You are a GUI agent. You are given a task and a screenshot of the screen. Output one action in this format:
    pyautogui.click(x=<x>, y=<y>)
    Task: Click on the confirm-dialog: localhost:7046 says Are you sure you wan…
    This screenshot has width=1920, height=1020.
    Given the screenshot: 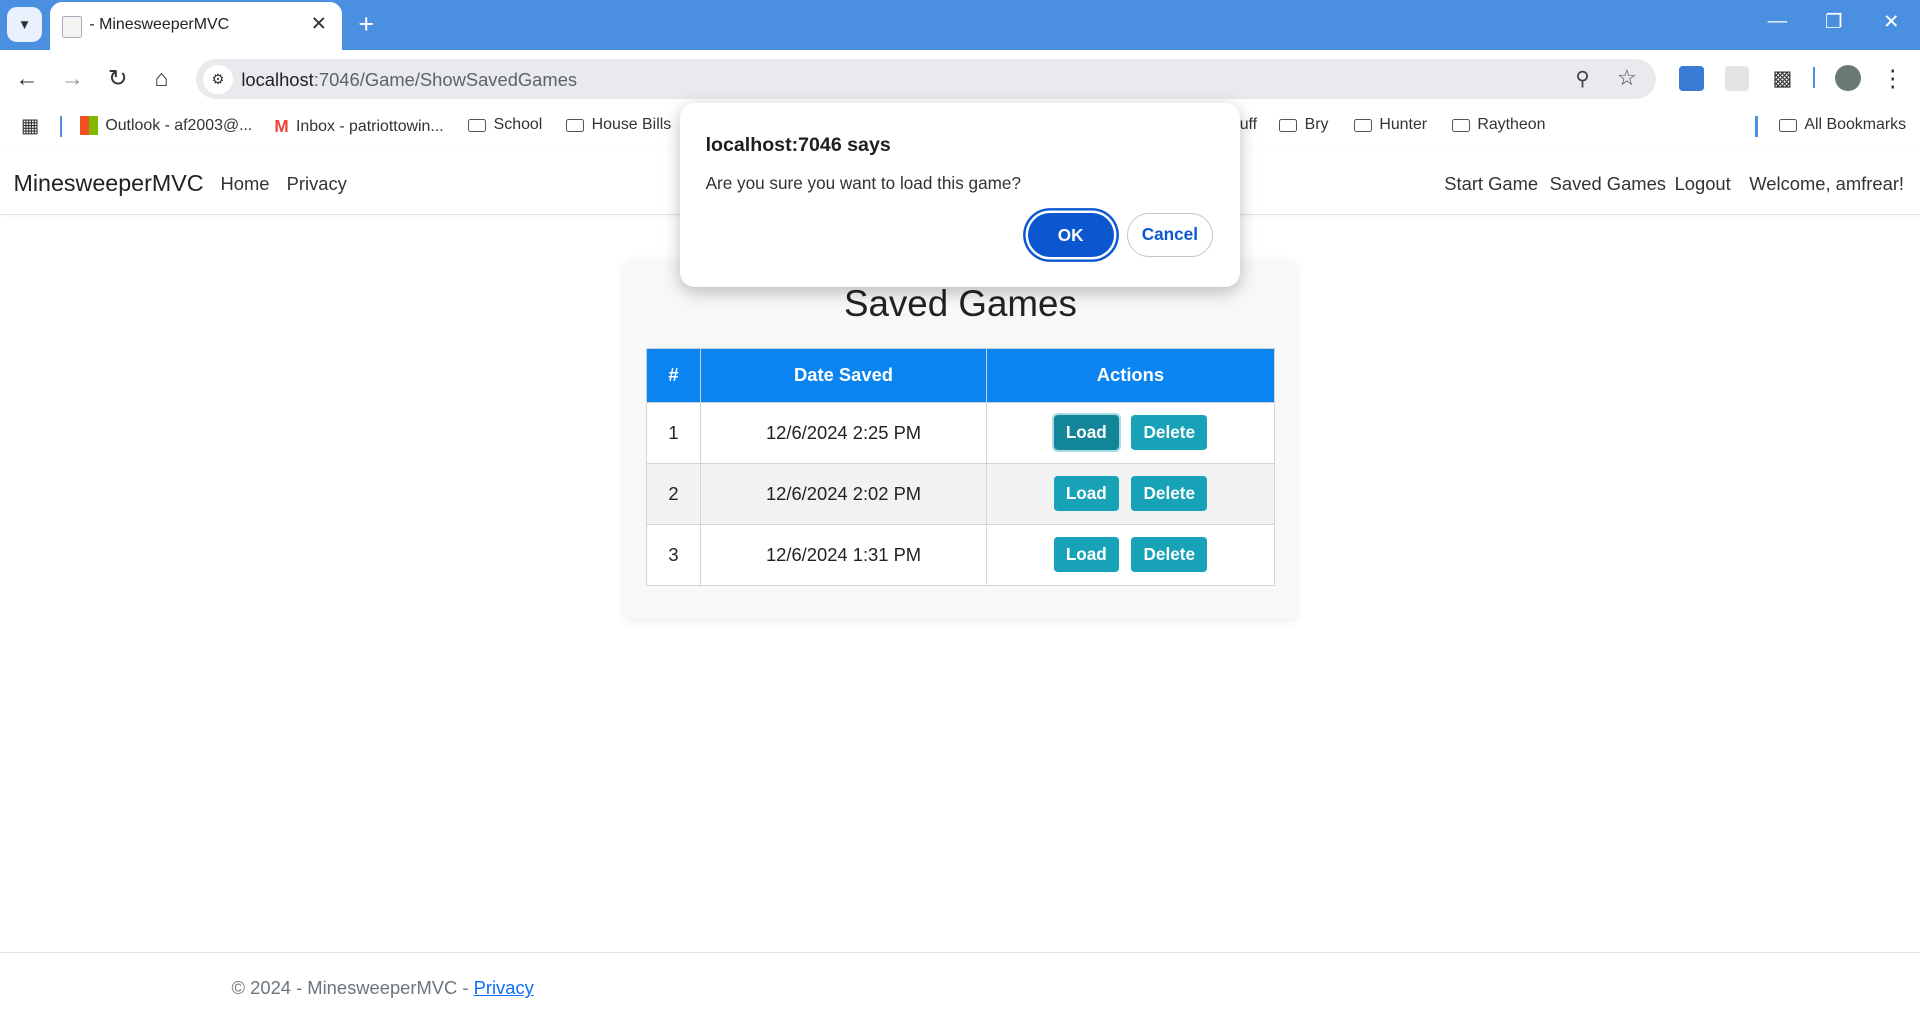 What is the action you would take?
    pyautogui.click(x=959, y=194)
    